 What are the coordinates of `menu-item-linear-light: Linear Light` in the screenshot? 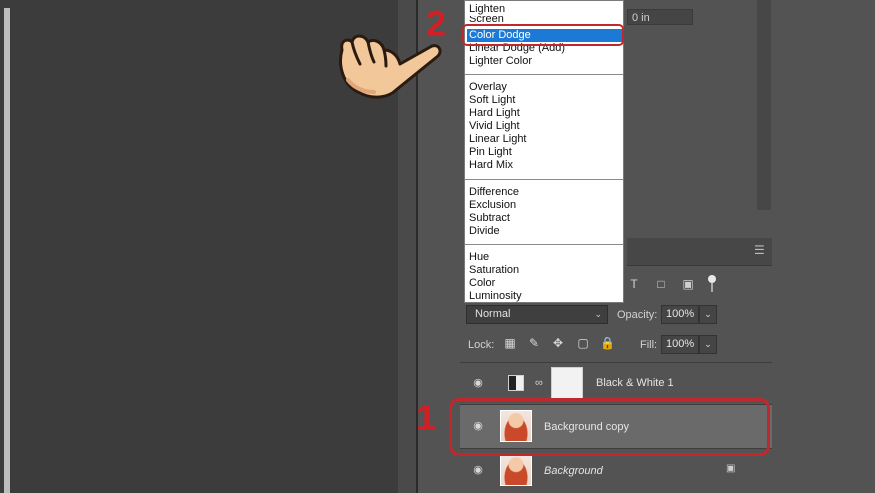 It's located at (545, 139).